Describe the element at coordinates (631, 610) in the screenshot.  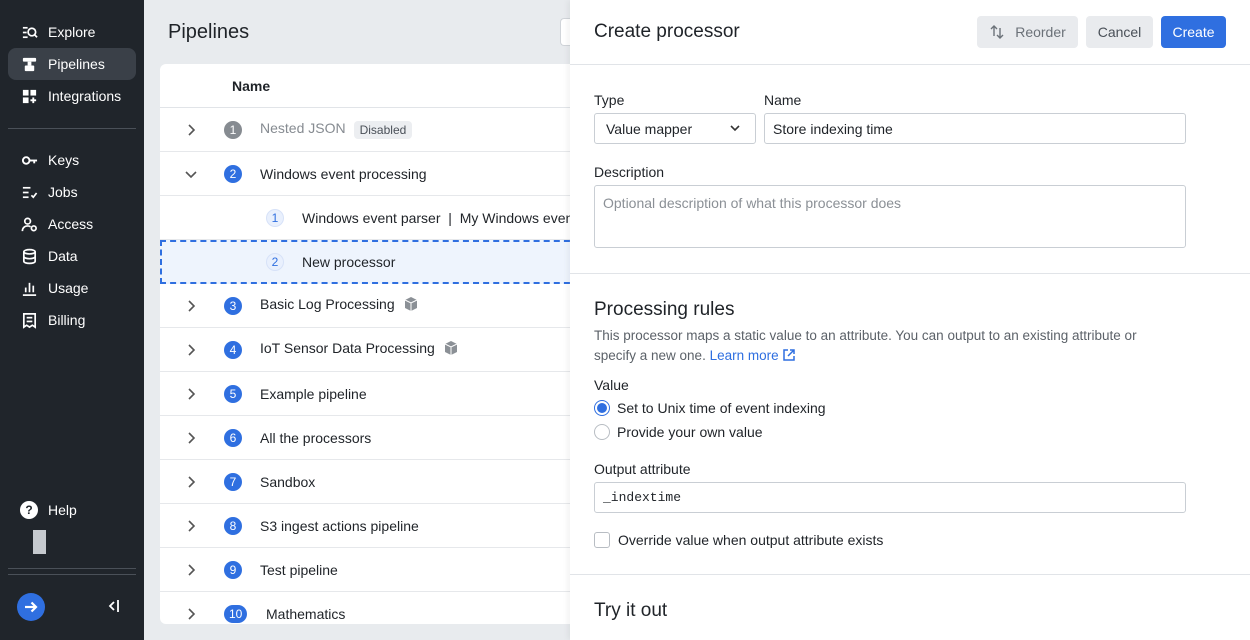
I see `section-title: Try it out` at that location.